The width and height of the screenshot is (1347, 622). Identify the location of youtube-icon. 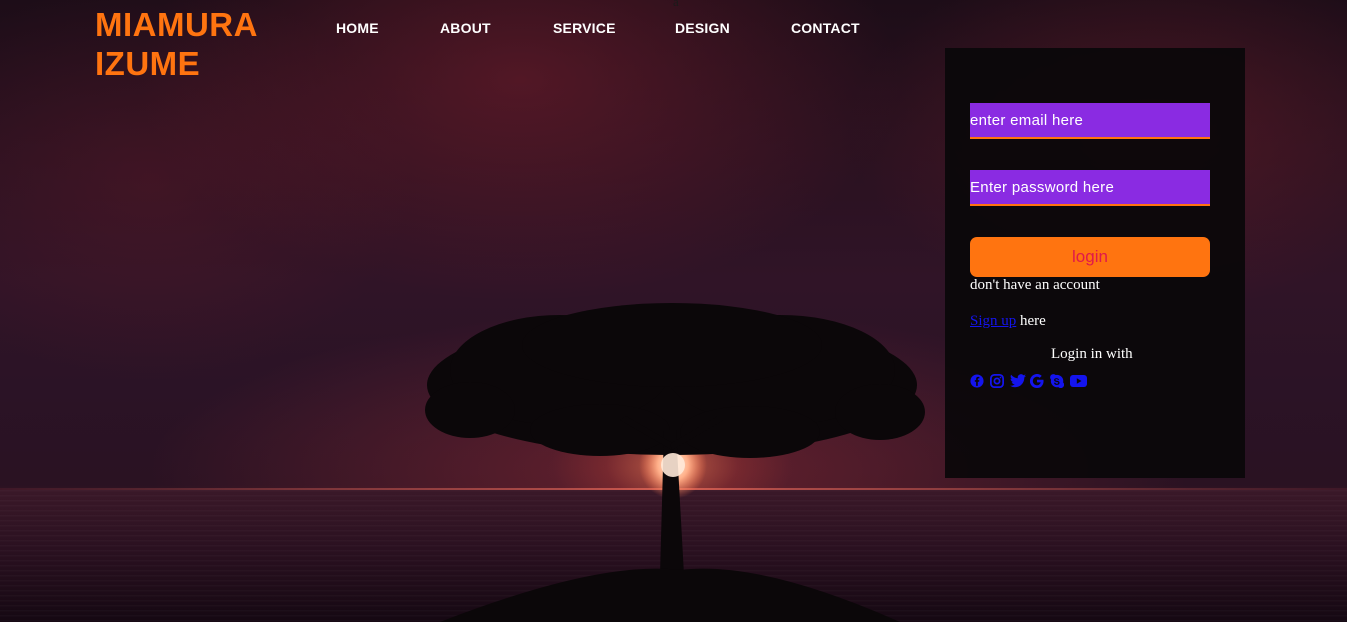
(1078, 382).